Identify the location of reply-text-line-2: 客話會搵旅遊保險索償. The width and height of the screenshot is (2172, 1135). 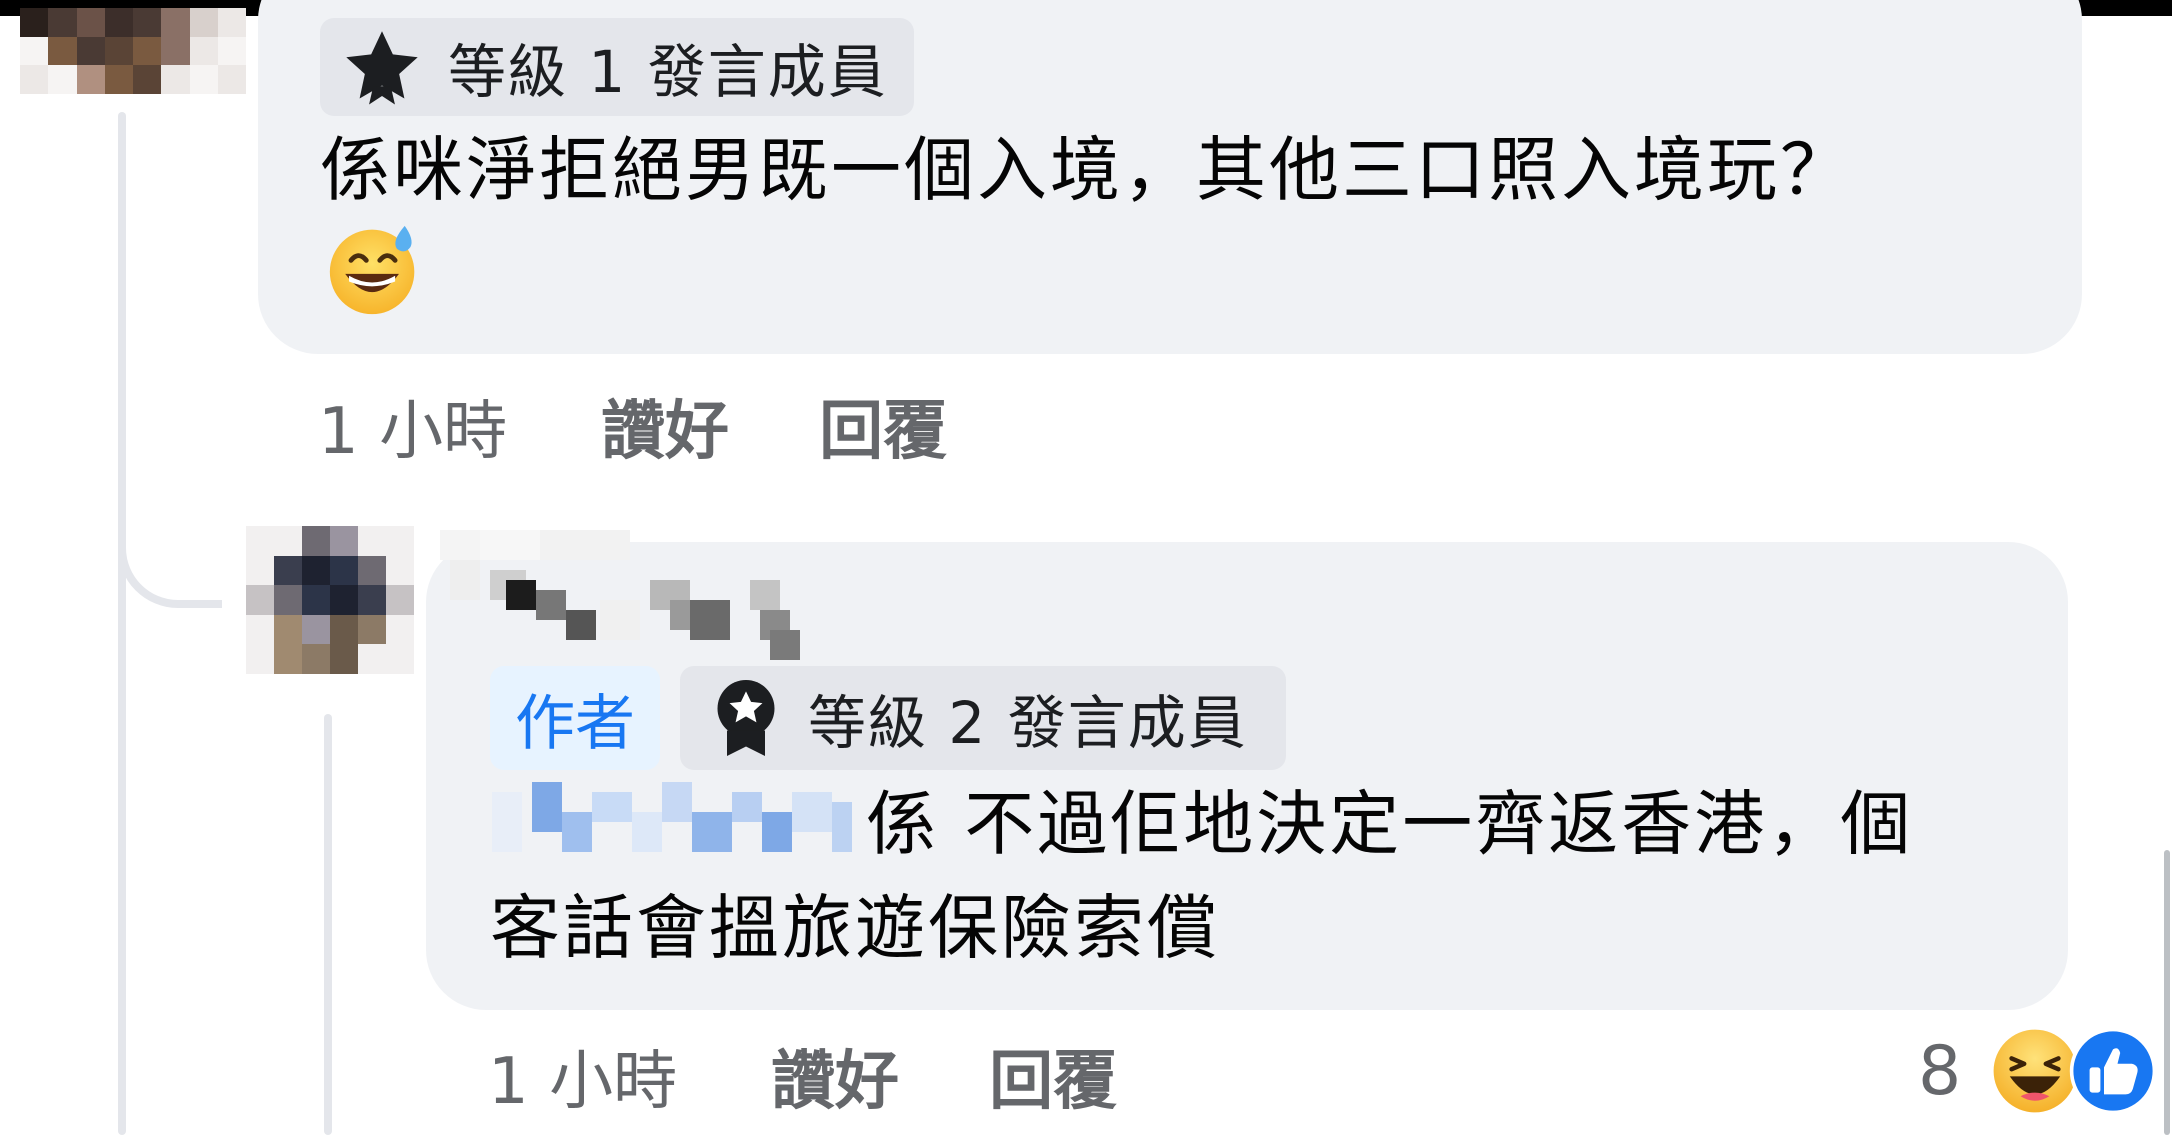
(855, 928).